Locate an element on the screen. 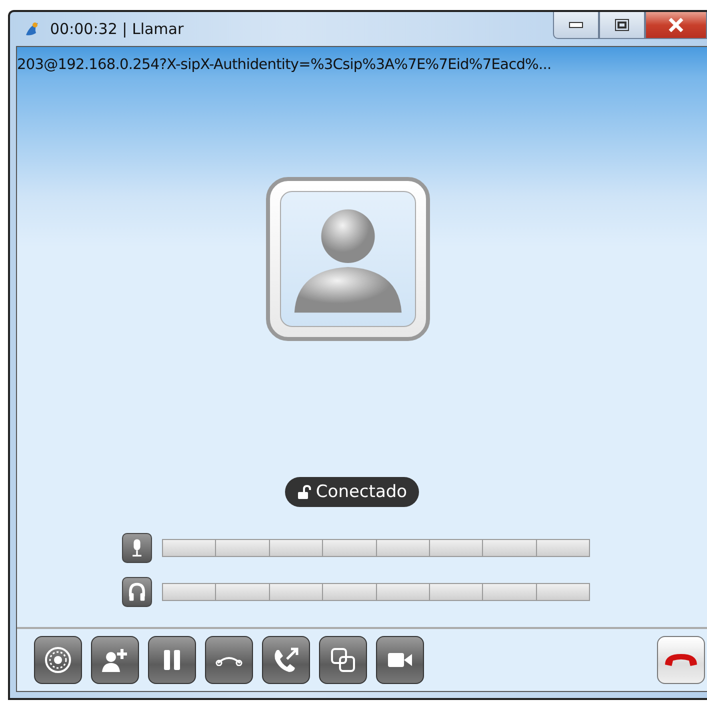  transfer-button is located at coordinates (286, 660).